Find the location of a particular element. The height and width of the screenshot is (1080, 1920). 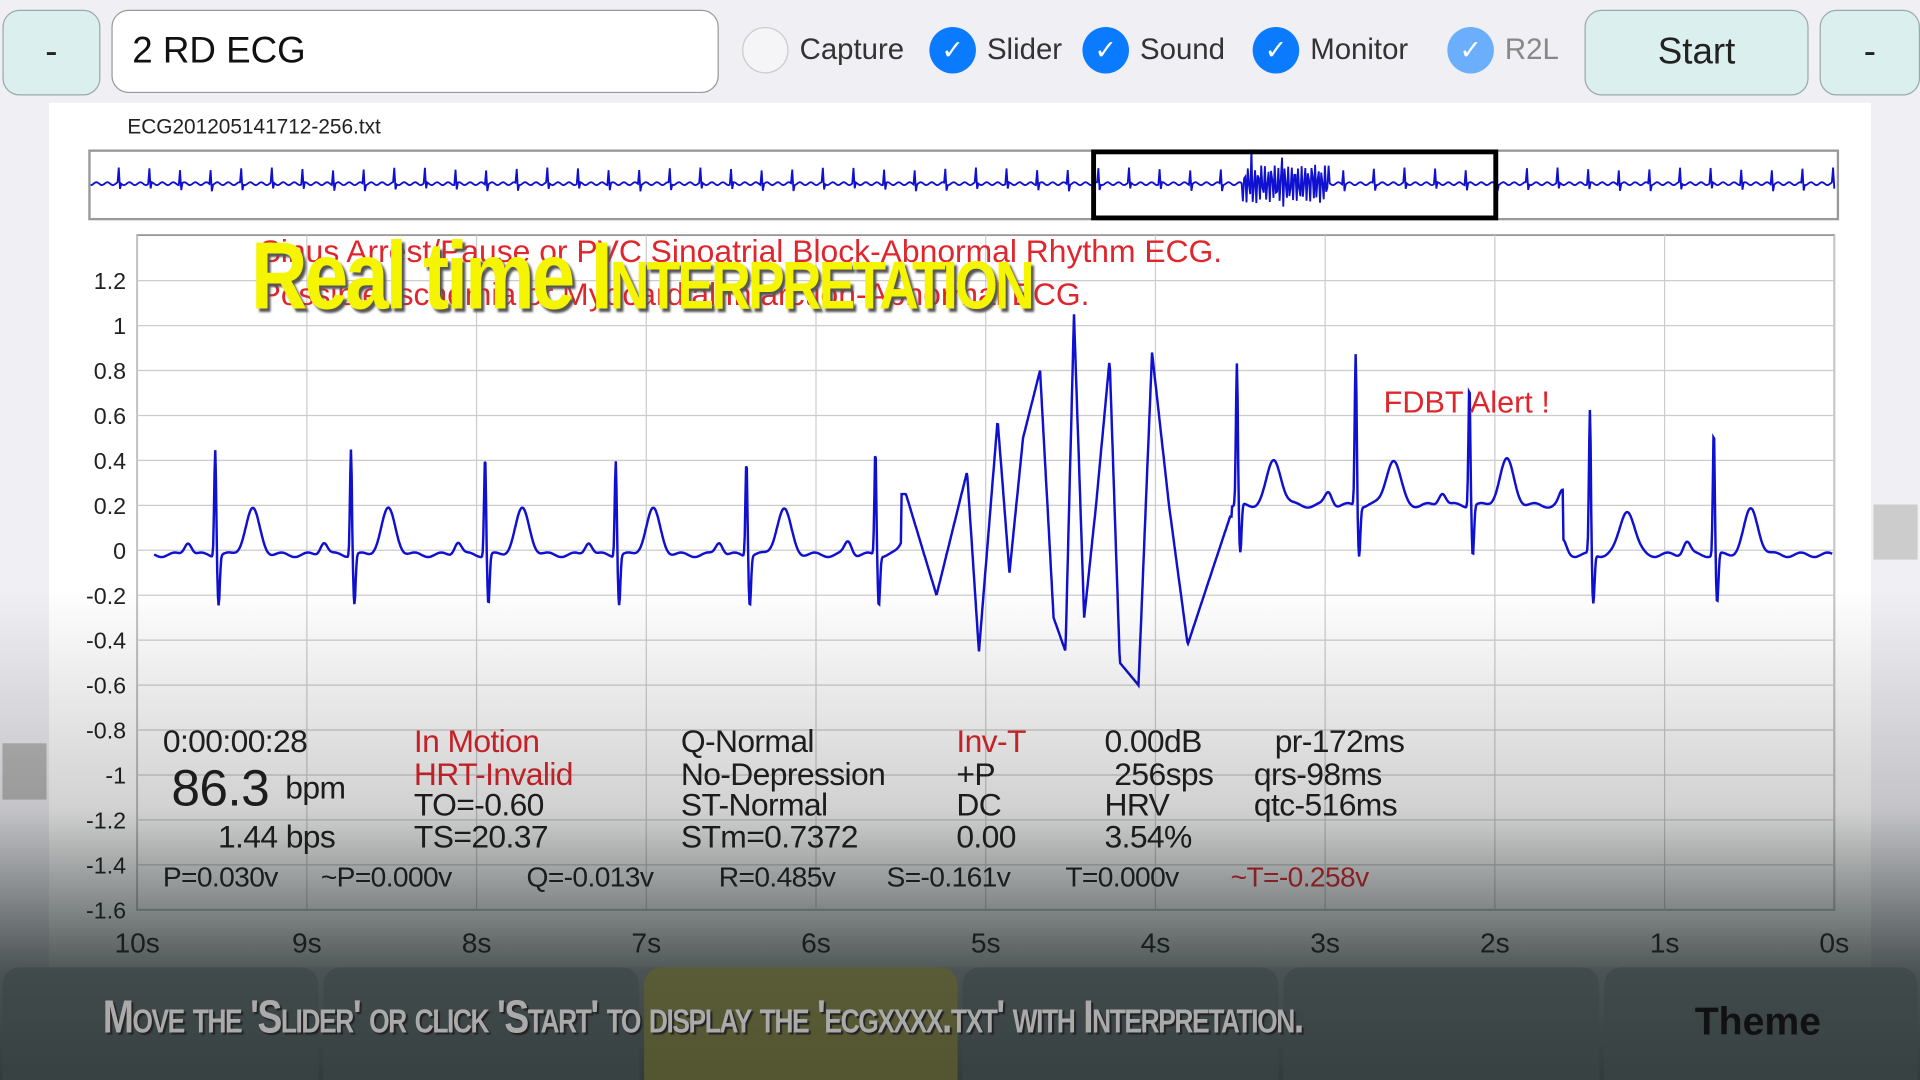

y-tick-label: -1.2 is located at coordinates (106, 820).